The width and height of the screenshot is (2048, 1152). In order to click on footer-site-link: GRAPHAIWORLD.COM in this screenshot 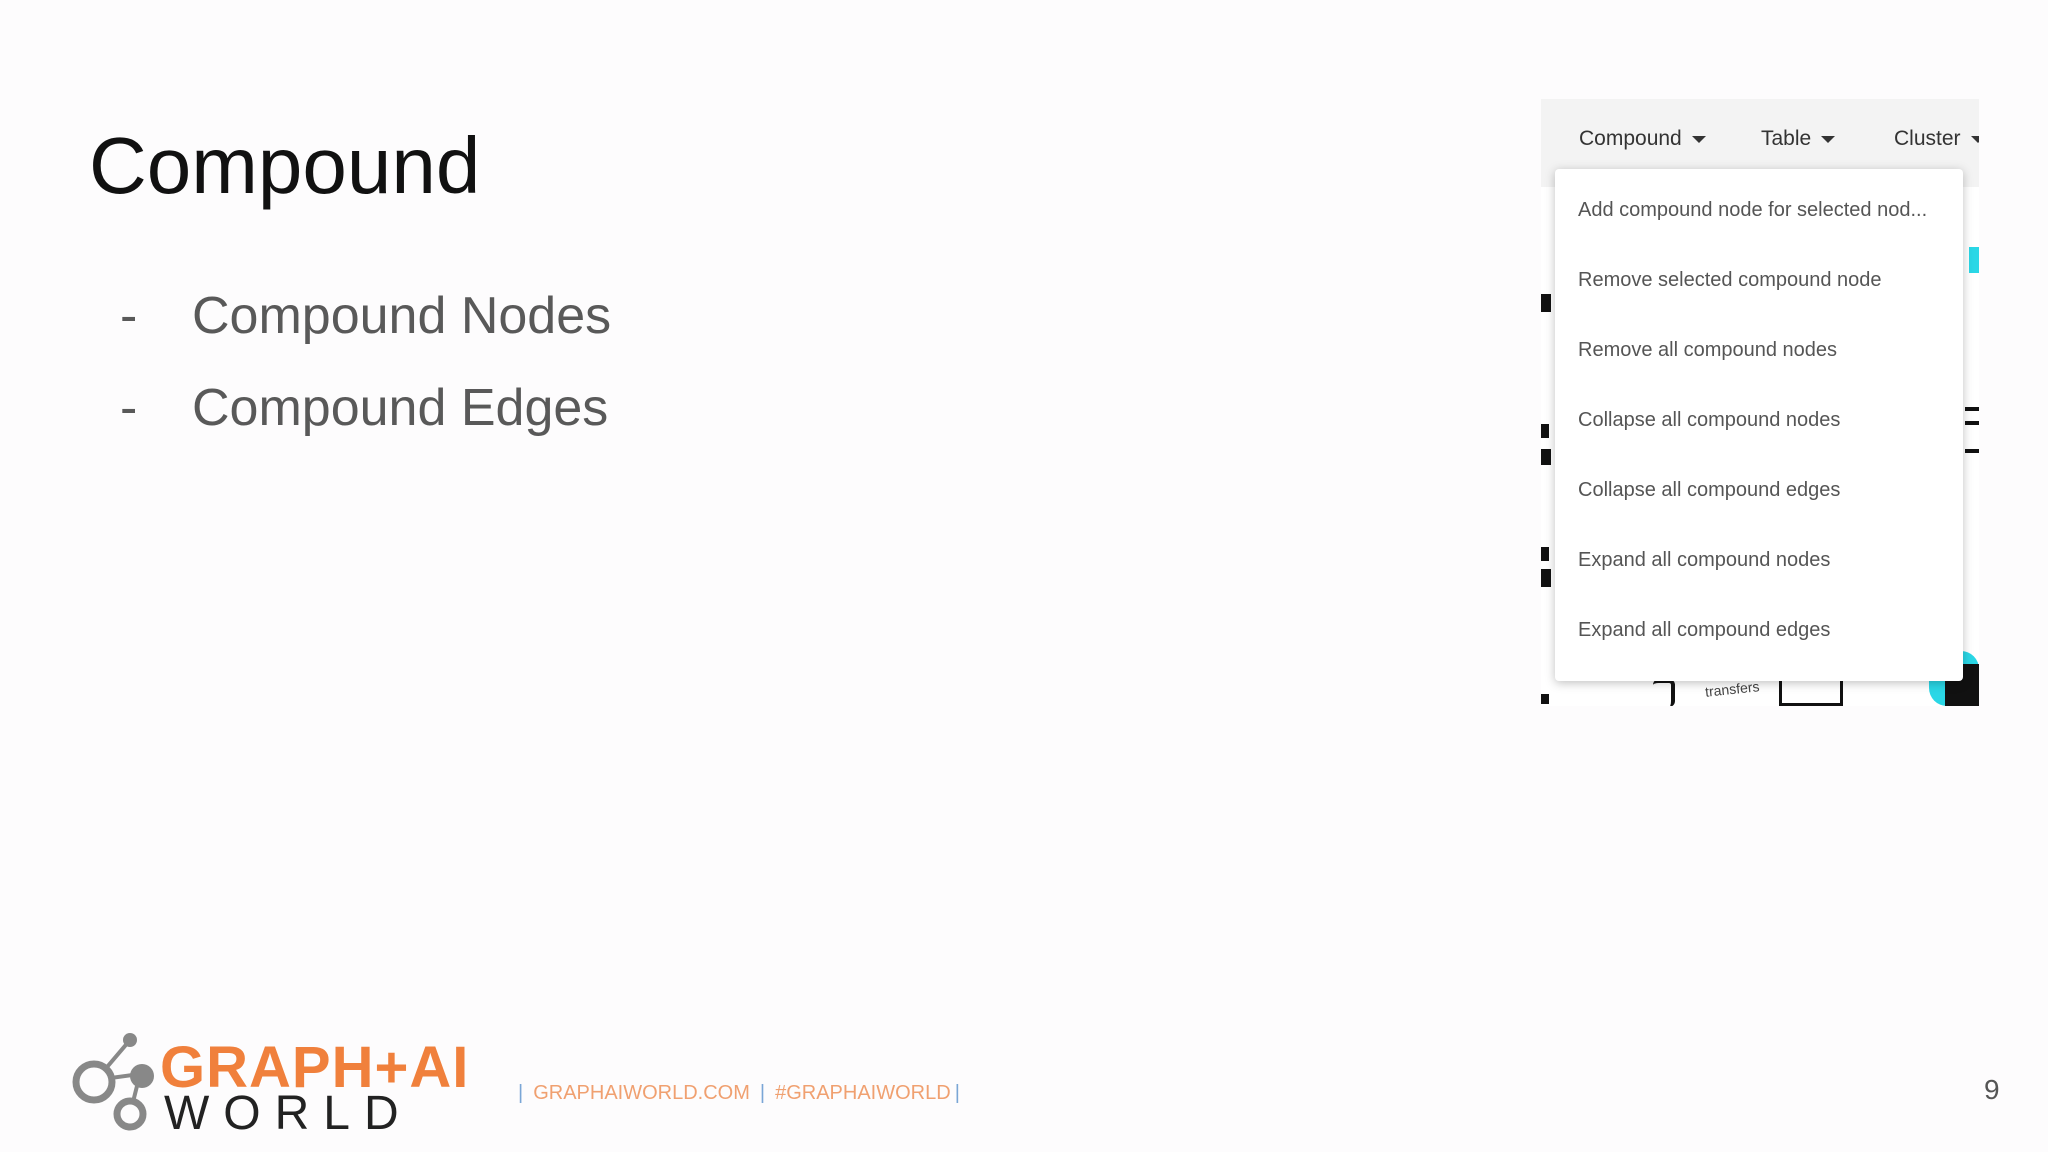, I will do `click(641, 1093)`.